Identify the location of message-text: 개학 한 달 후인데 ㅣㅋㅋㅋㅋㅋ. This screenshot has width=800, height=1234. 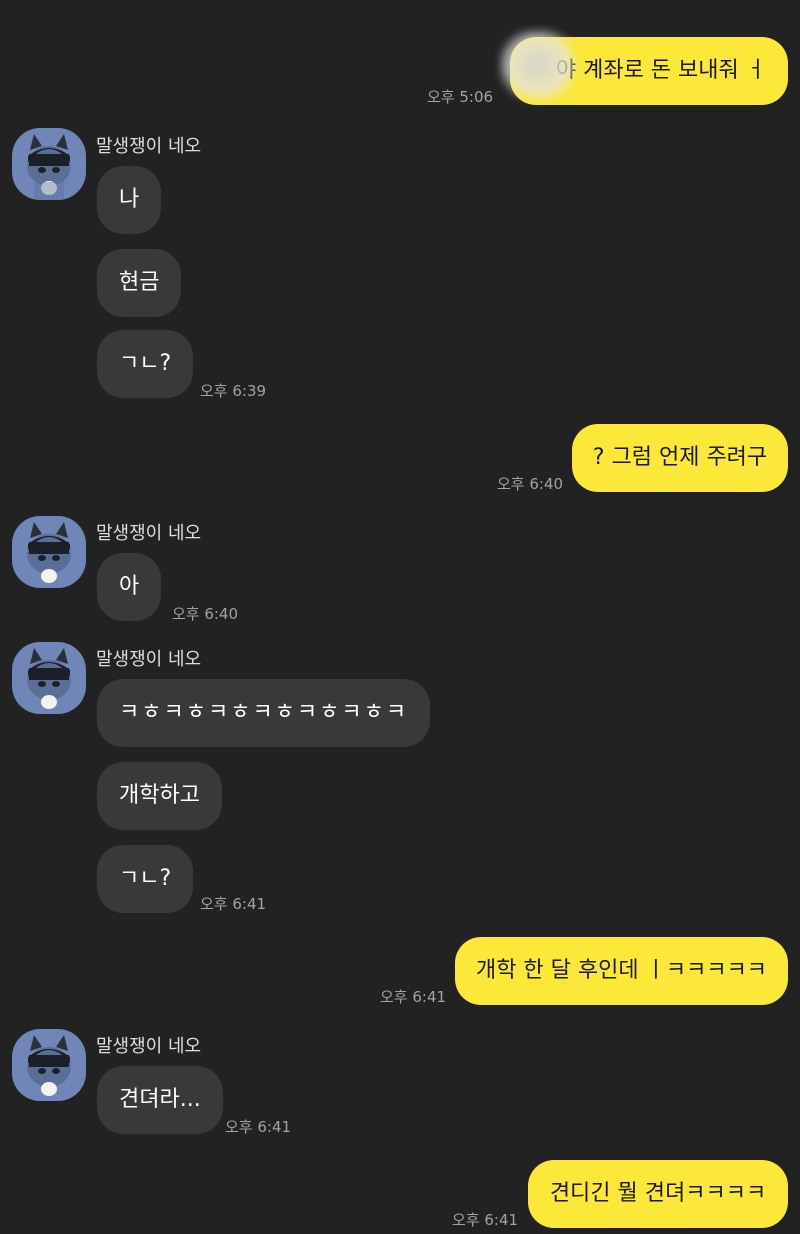
(621, 970).